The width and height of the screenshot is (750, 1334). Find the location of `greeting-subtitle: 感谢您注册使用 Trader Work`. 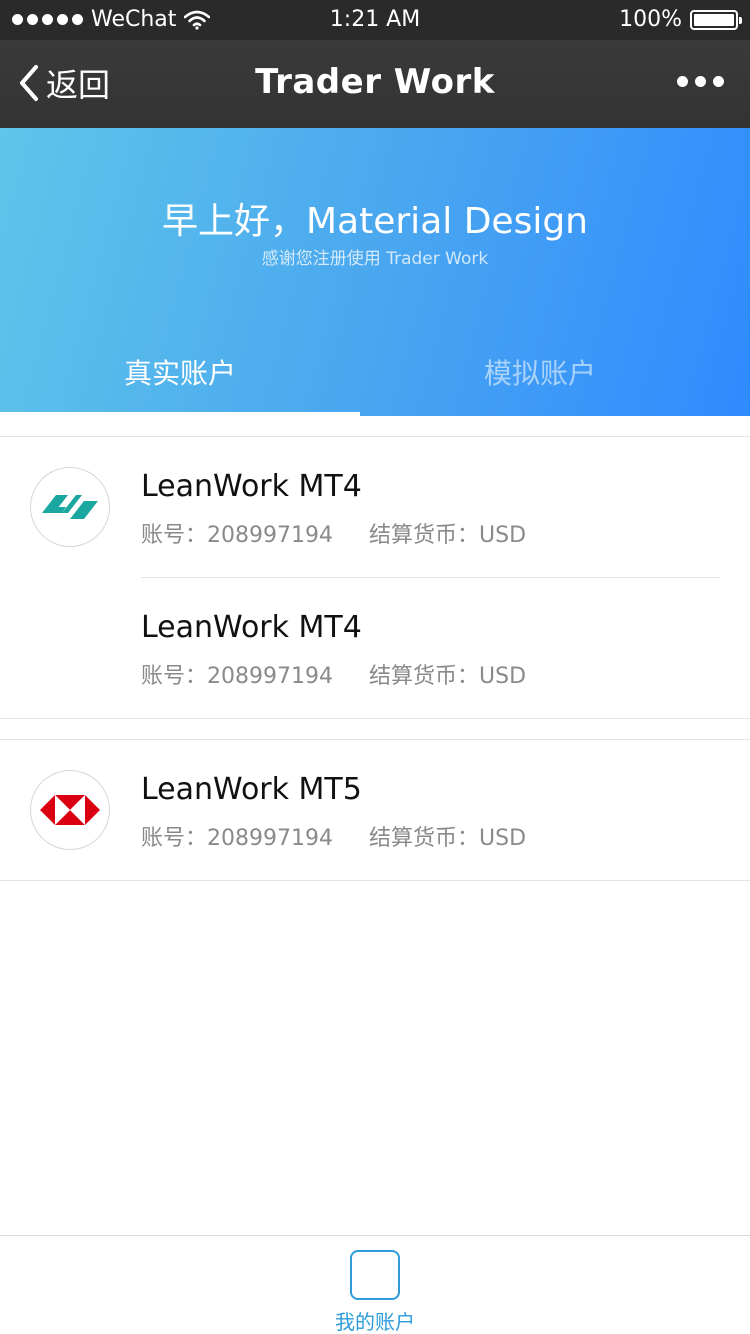

greeting-subtitle: 感谢您注册使用 Trader Work is located at coordinates (375, 259).